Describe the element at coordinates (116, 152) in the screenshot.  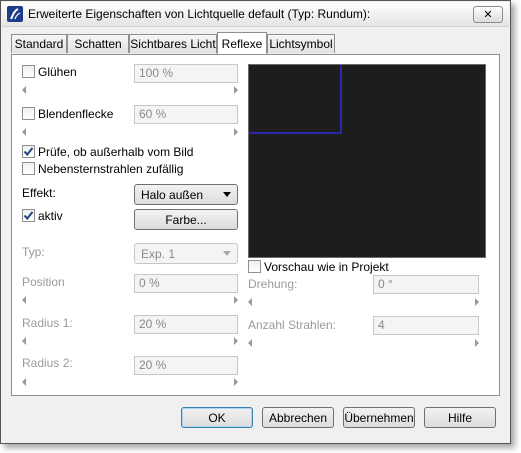
I see `pruefe-label: Prüfe, ob außerhalb vom Bild` at that location.